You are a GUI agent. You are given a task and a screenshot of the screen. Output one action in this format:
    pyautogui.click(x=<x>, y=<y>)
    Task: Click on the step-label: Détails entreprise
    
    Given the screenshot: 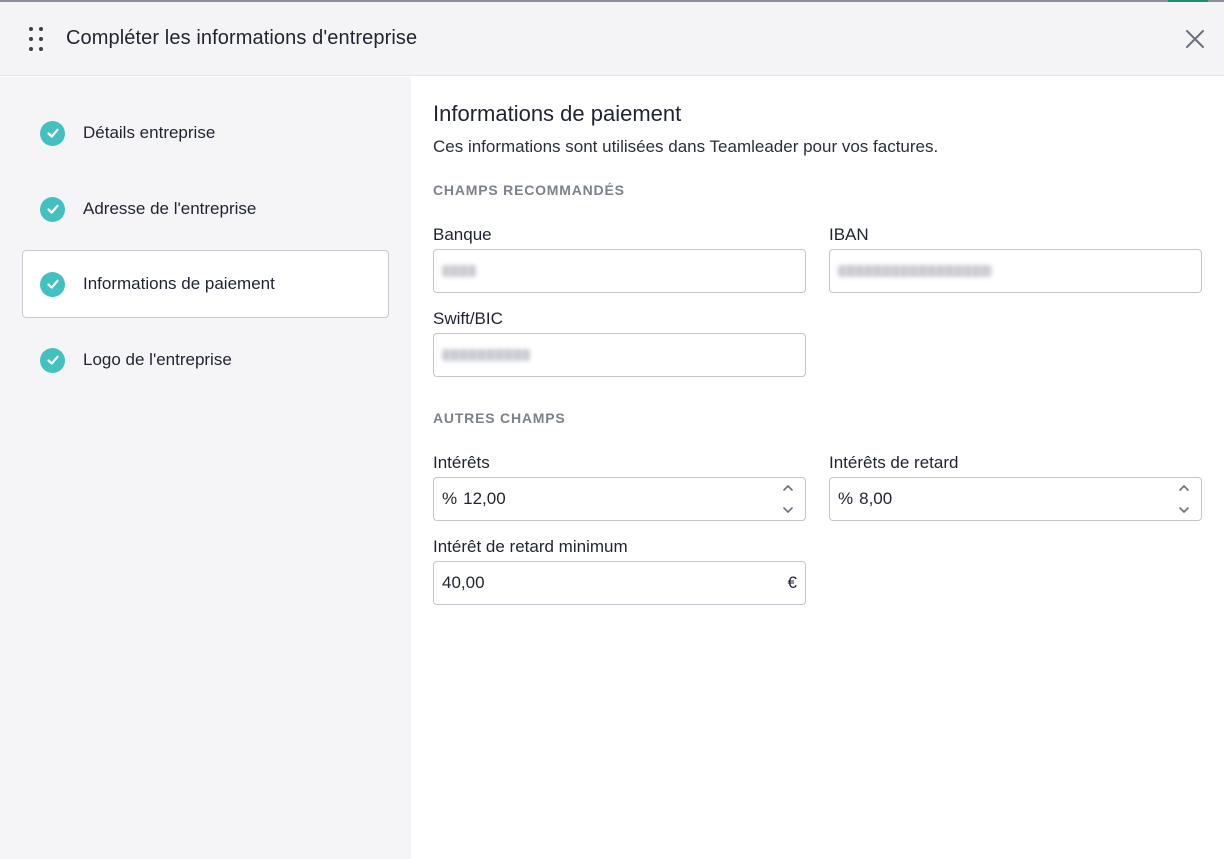 What is the action you would take?
    pyautogui.click(x=149, y=132)
    